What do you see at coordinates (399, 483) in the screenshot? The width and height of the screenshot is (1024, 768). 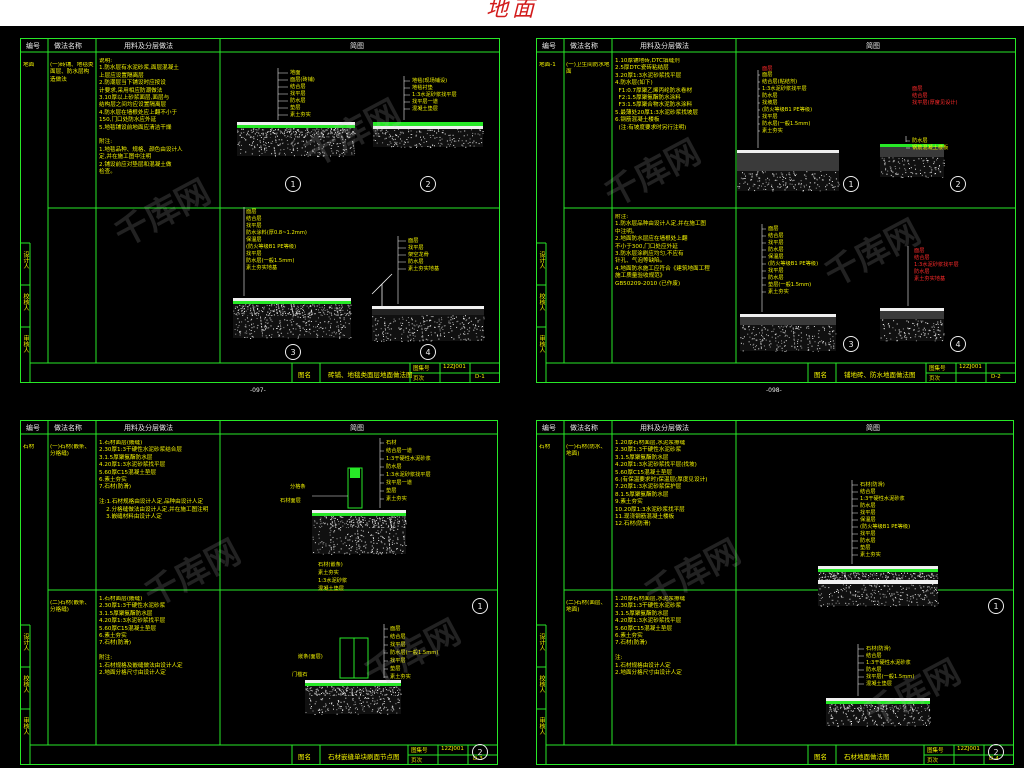 I see `s3-detail-1-label: 找平层一道` at bounding box center [399, 483].